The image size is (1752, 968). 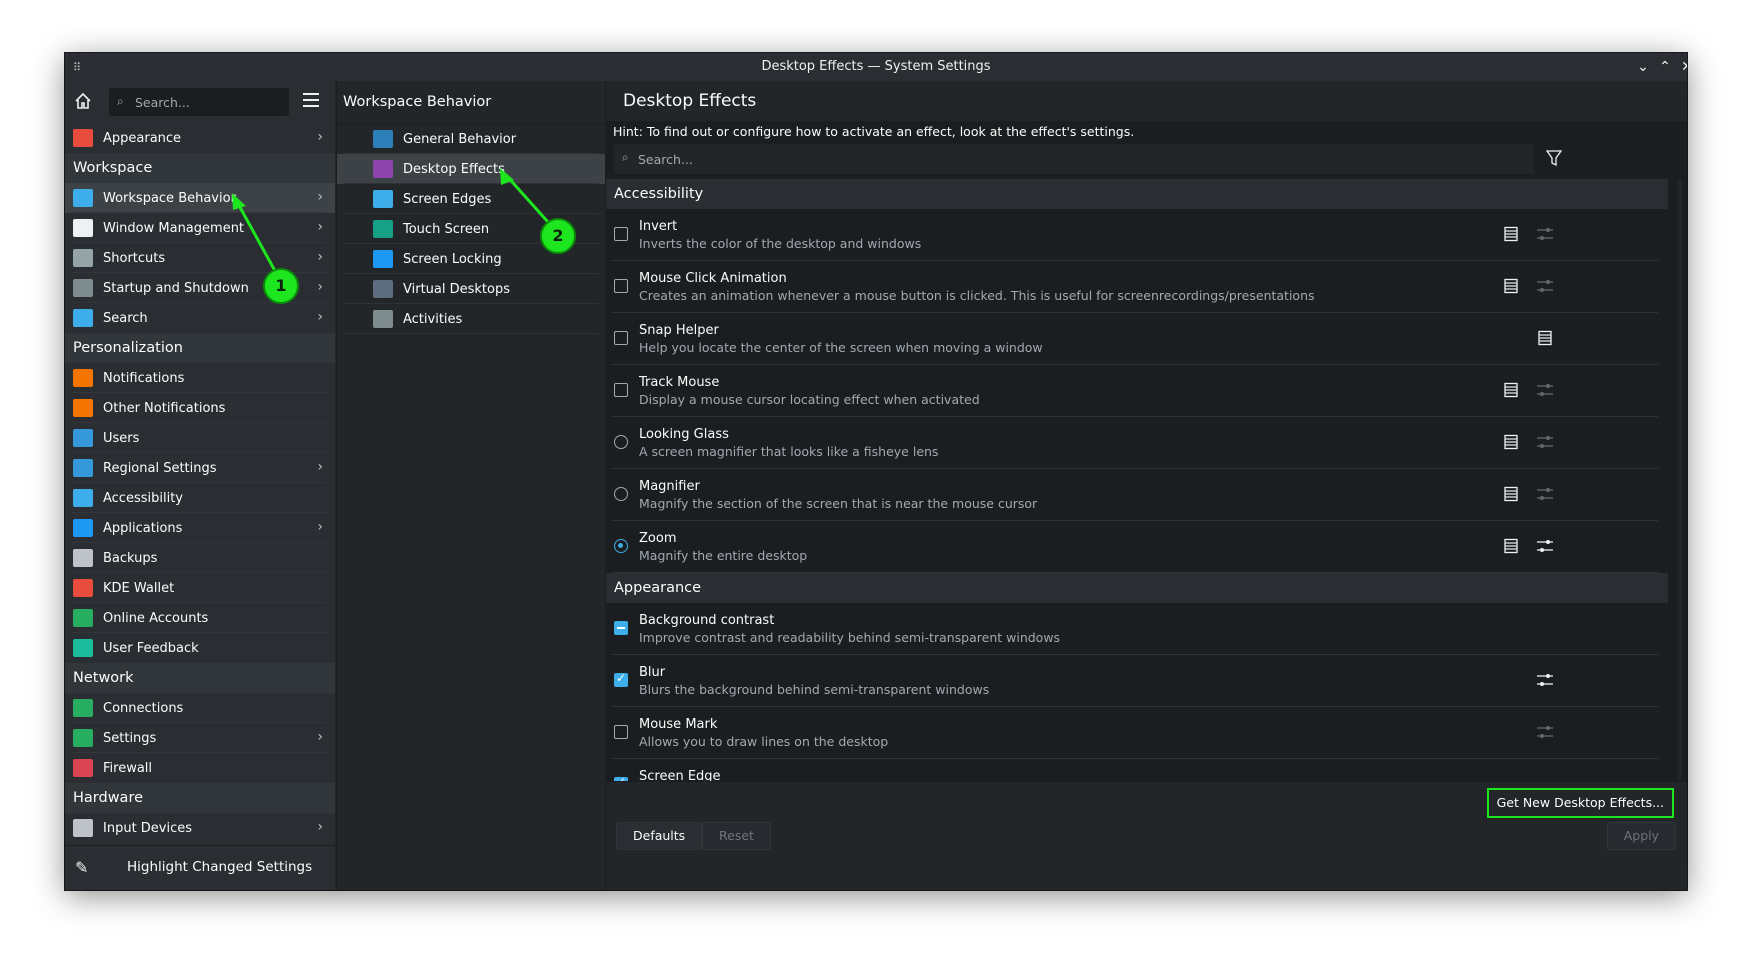 I want to click on sidebar-item-users: Users, so click(x=200, y=438).